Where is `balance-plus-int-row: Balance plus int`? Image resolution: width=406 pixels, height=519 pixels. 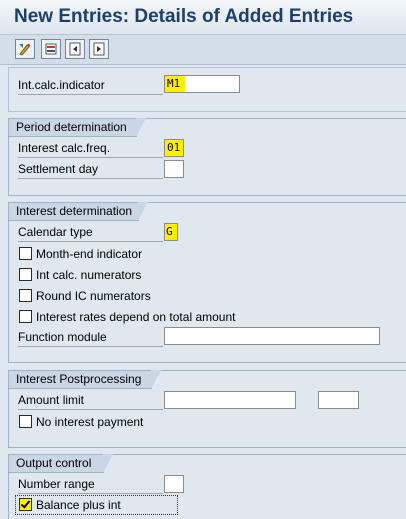
balance-plus-int-row: Balance plus int is located at coordinates (70, 505).